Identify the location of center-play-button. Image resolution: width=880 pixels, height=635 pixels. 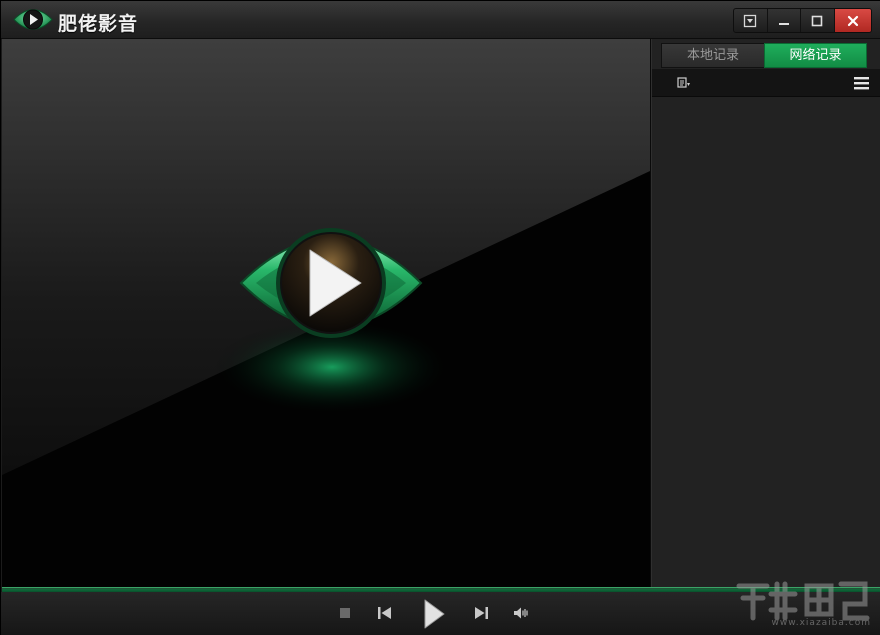
(331, 283).